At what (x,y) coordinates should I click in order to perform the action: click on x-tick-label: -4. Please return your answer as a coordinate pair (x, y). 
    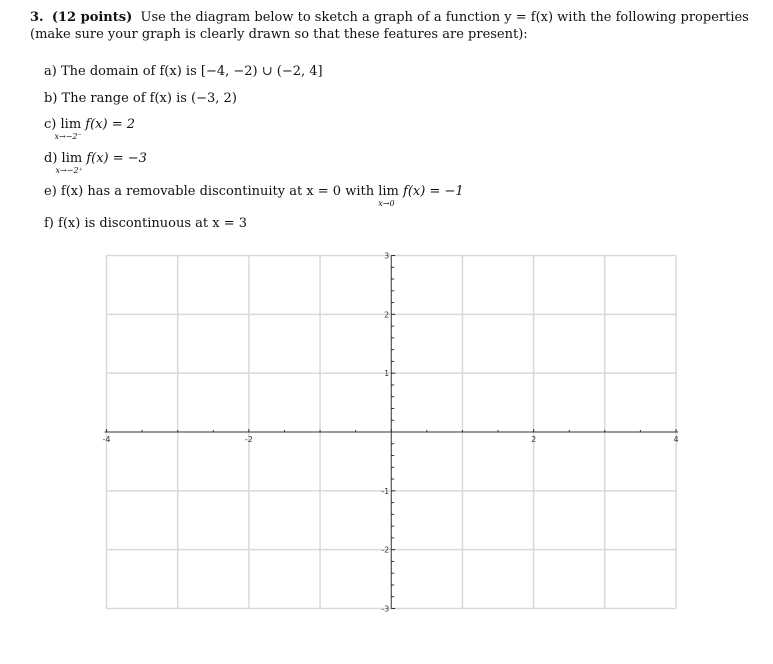
    Looking at the image, I should click on (107, 439).